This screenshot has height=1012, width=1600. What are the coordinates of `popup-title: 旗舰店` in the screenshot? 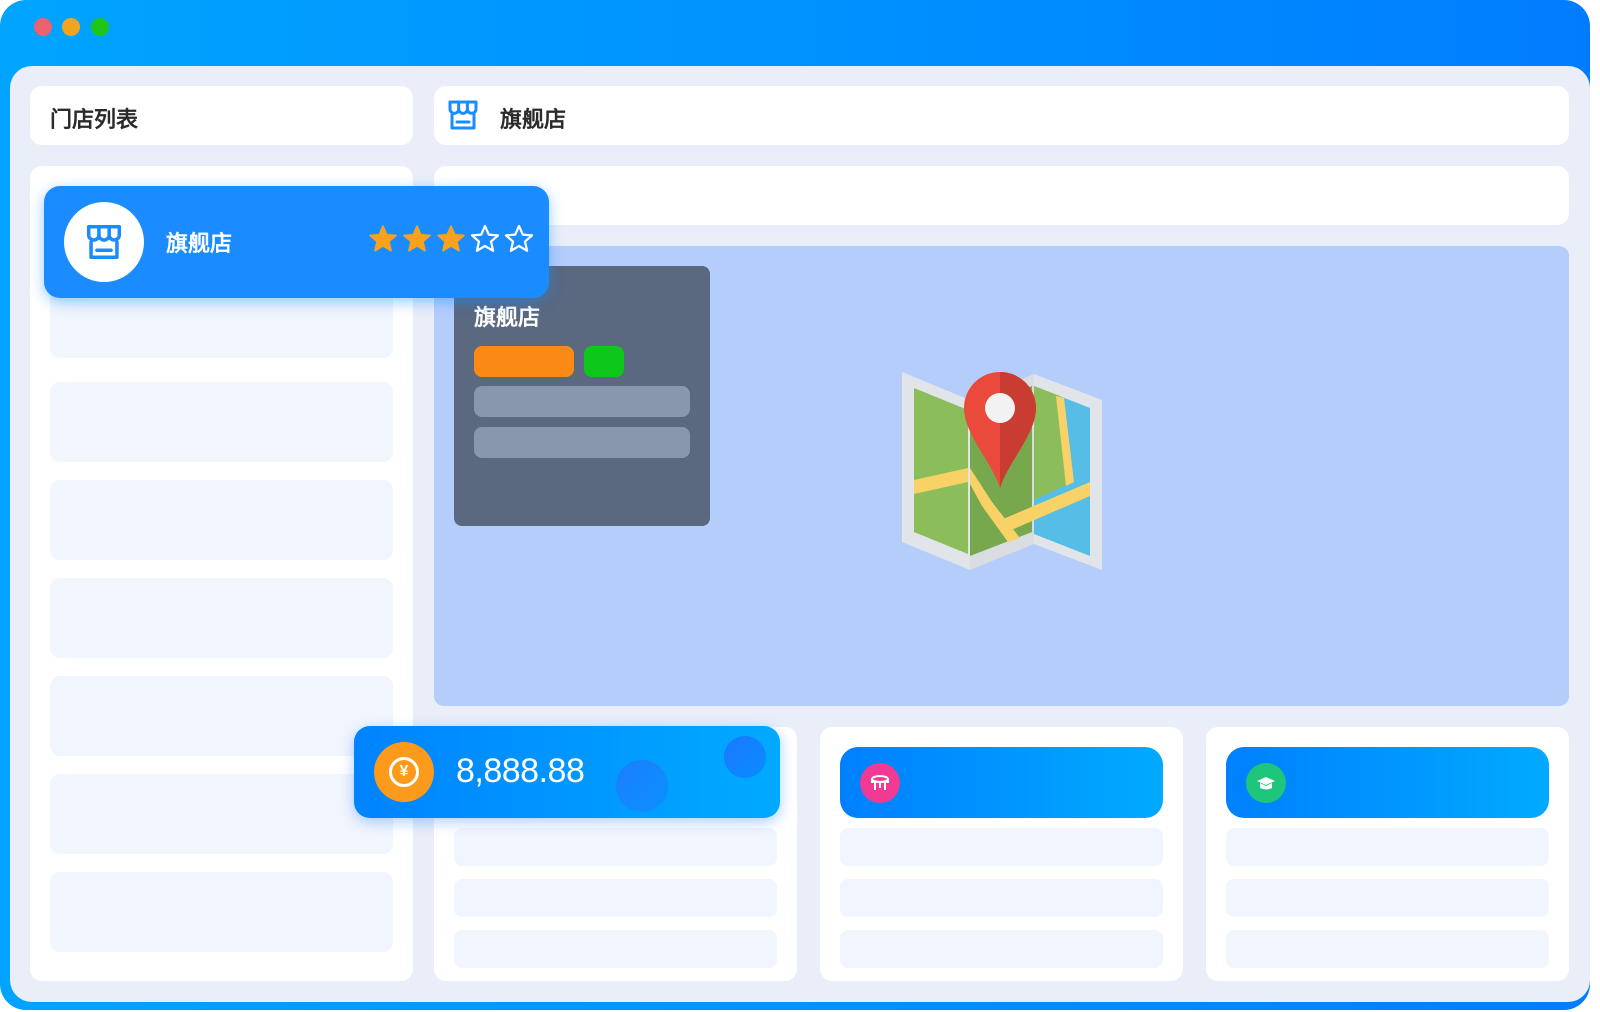 It's located at (507, 318).